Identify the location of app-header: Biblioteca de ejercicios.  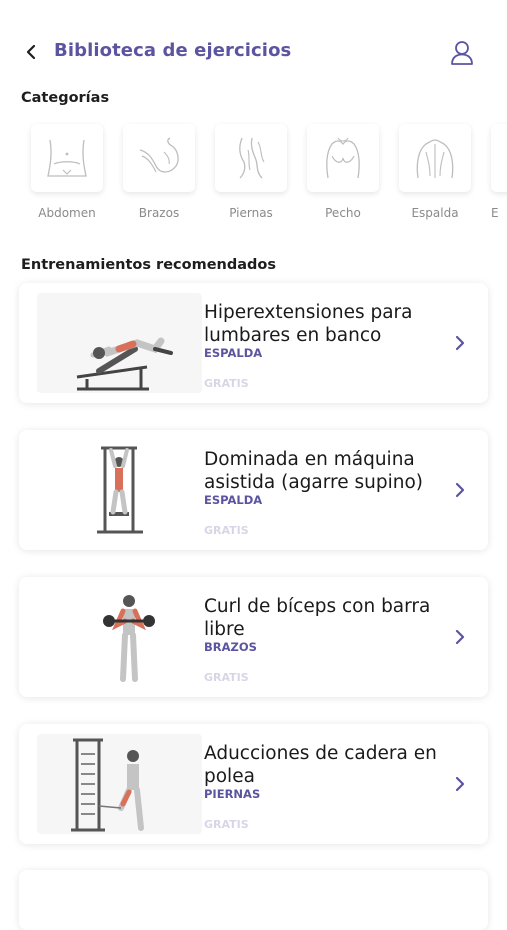
(253, 50).